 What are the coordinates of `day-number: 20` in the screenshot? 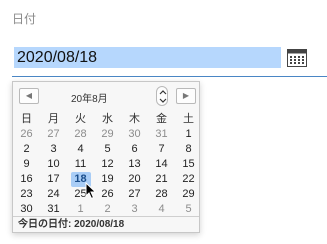 It's located at (134, 179).